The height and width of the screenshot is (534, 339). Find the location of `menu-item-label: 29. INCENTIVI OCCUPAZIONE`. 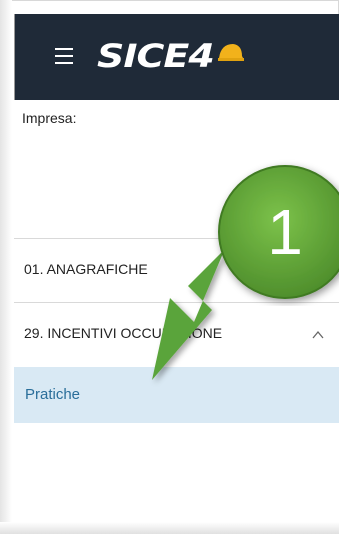

menu-item-label: 29. INCENTIVI OCCUPAZIONE is located at coordinates (123, 333).